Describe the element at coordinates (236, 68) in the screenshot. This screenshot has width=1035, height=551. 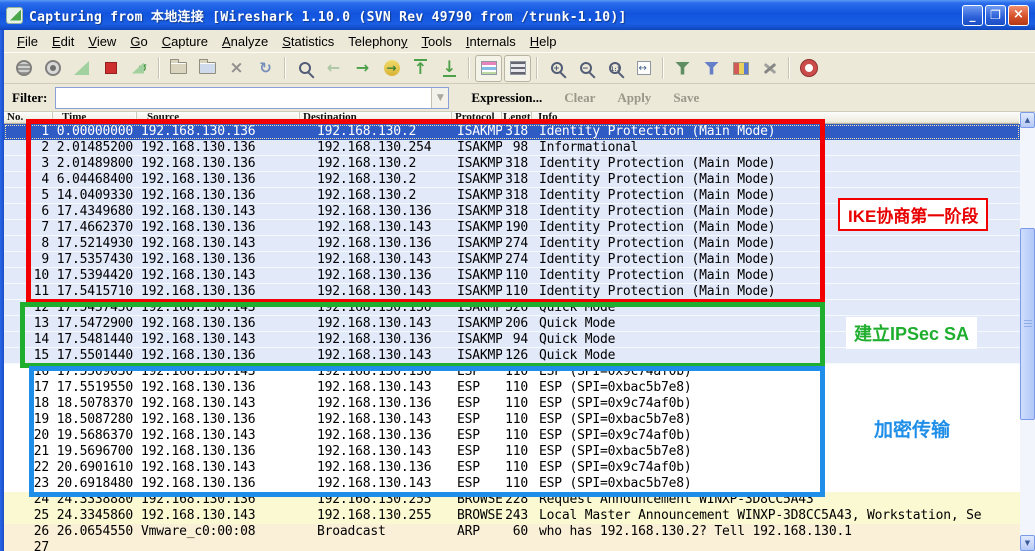
I see `close-file-icon: ×` at that location.